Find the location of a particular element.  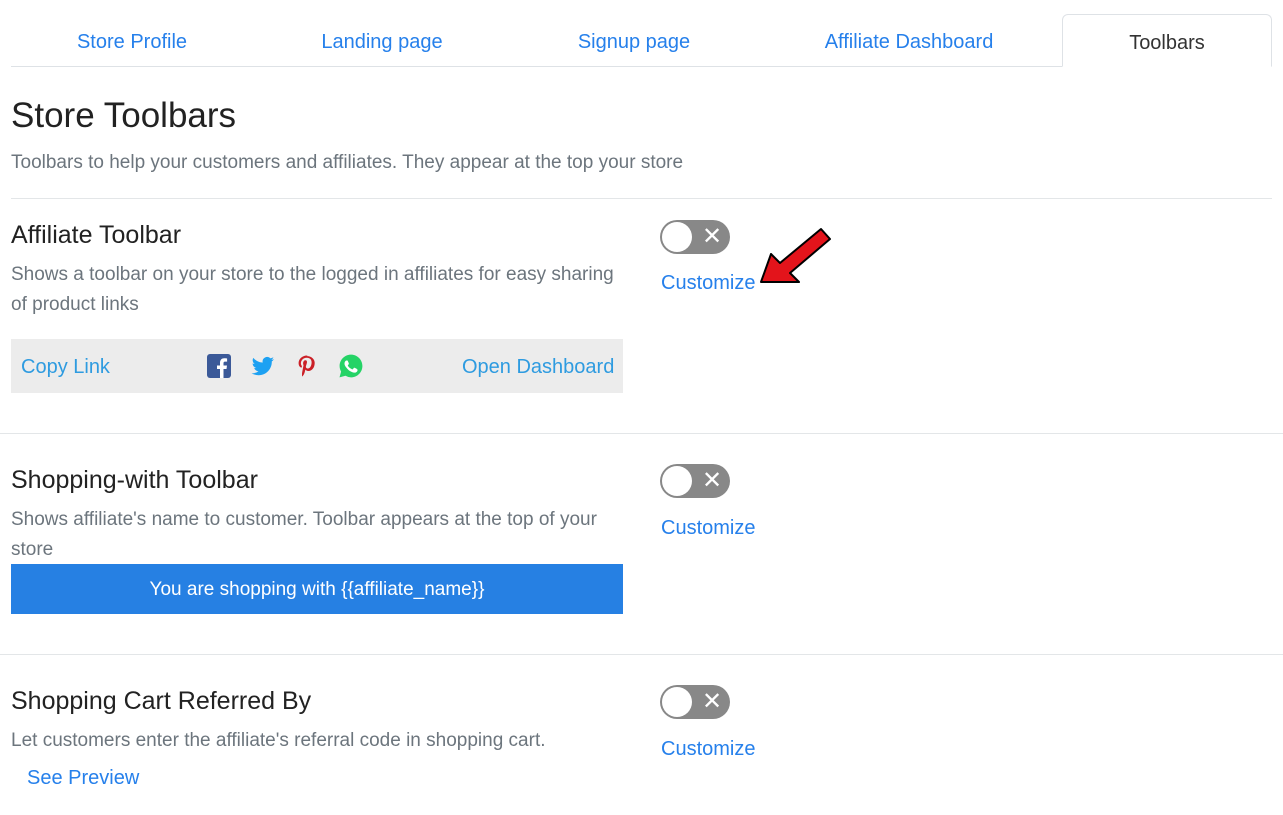

shopping-with-toolbar-preview: You are shopping with {{affiliate_name}} is located at coordinates (317, 589).